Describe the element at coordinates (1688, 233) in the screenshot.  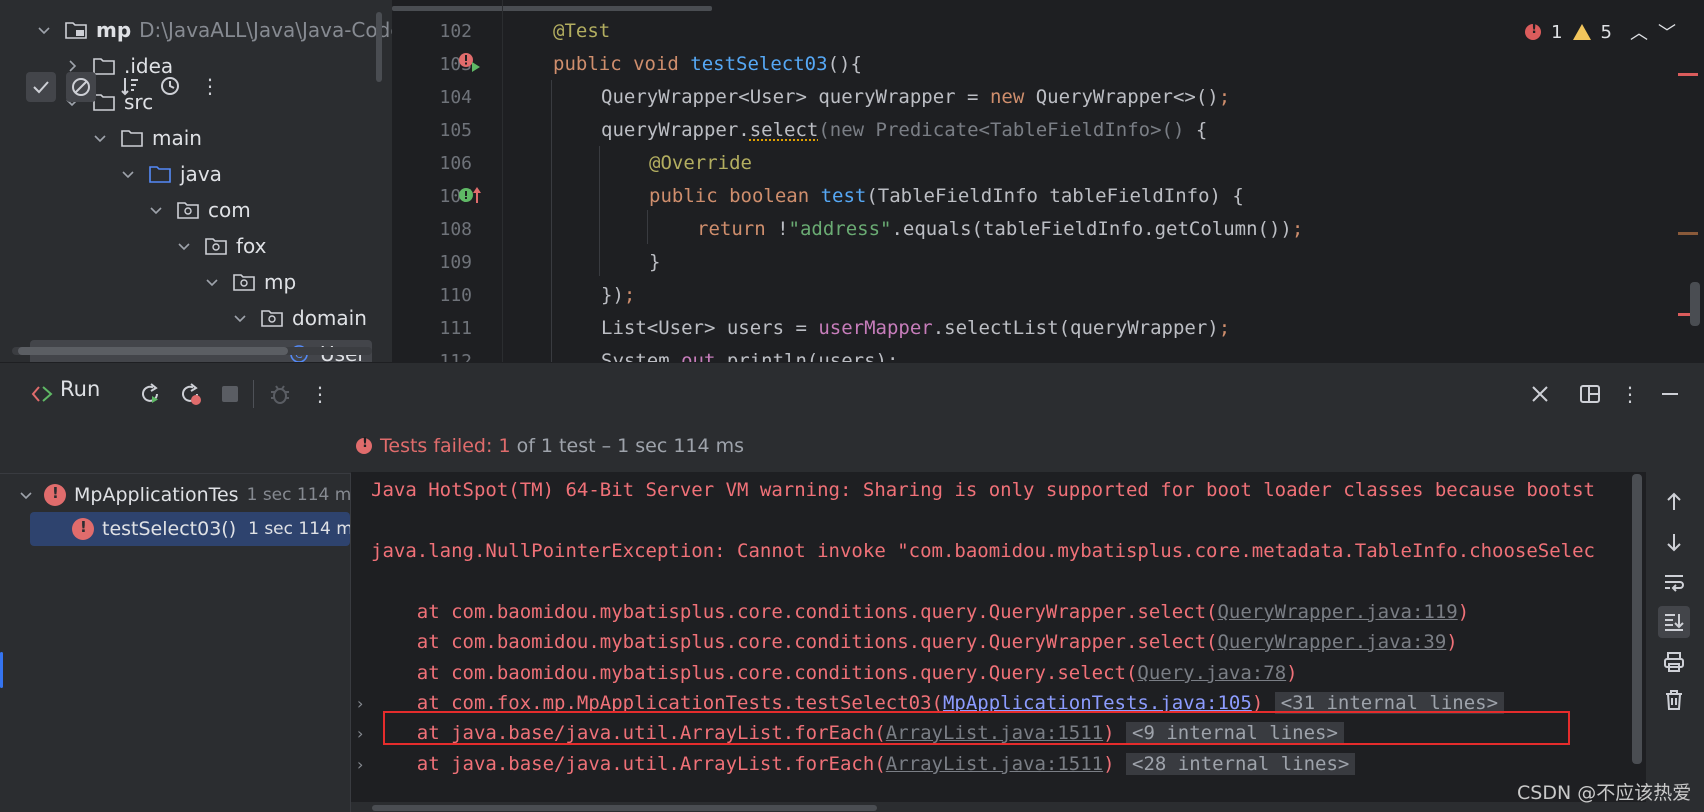
I see `warning-stripe-mark` at that location.